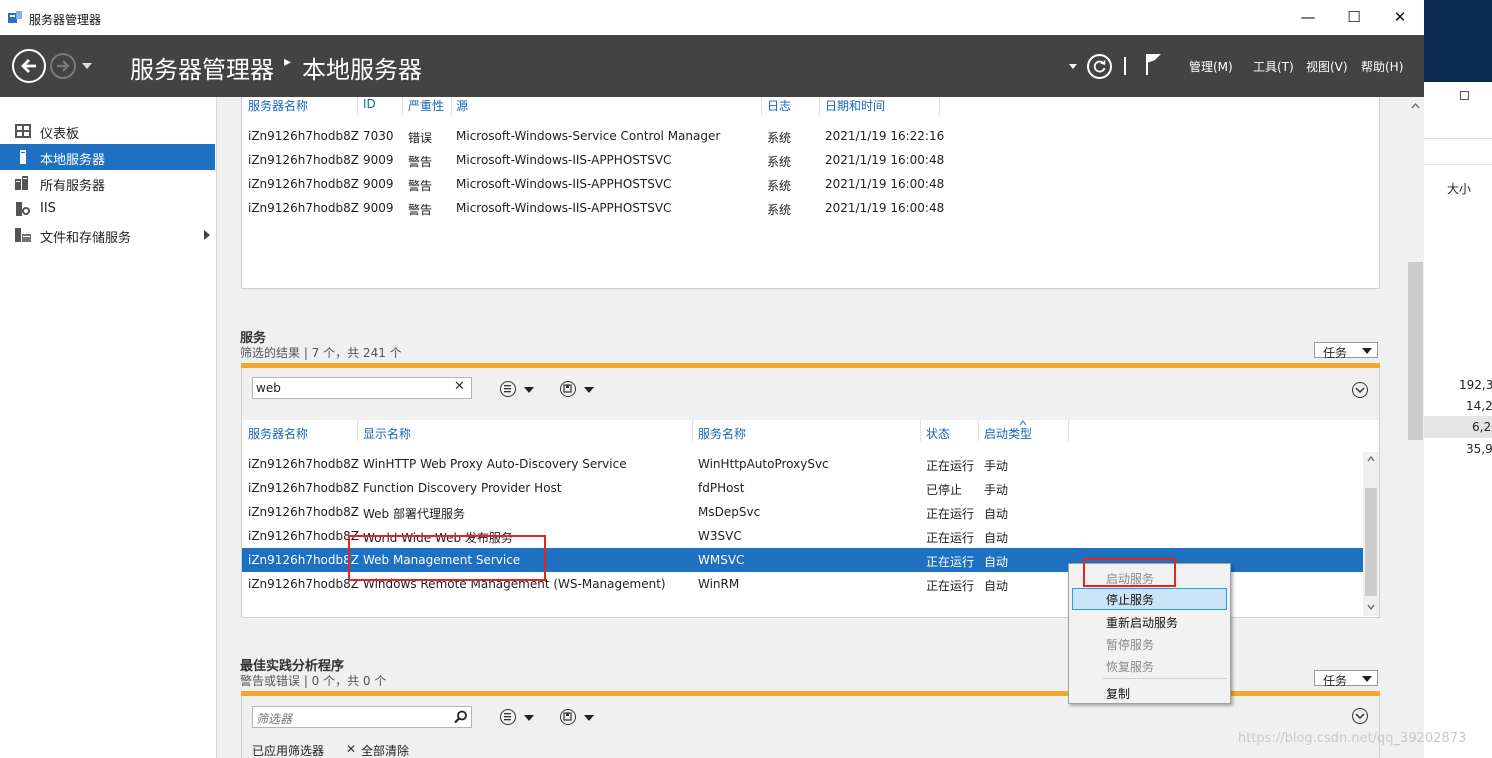  I want to click on menu-item-restart-service: 重新启动服务, so click(1149, 622).